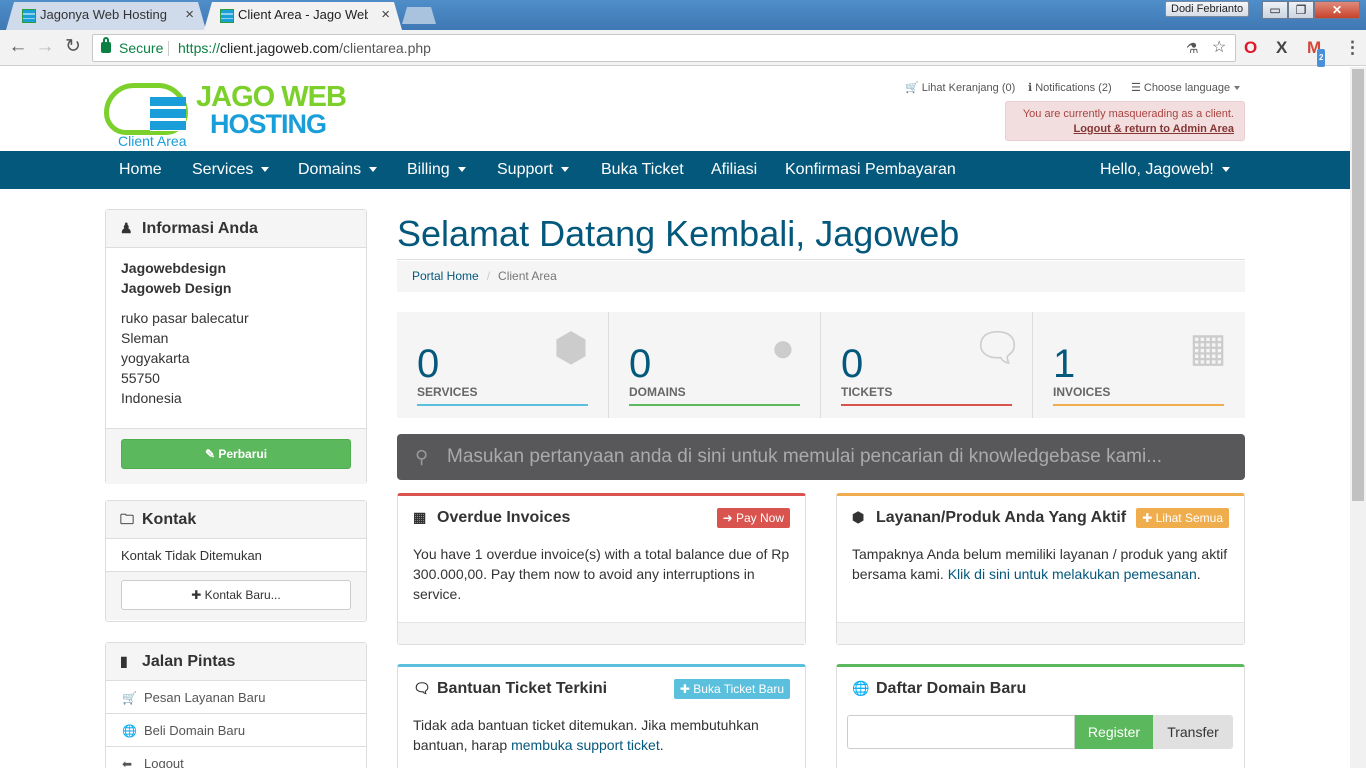 Image resolution: width=1366 pixels, height=768 pixels. What do you see at coordinates (997, 348) in the screenshot?
I see `comments-icon: 🗨` at bounding box center [997, 348].